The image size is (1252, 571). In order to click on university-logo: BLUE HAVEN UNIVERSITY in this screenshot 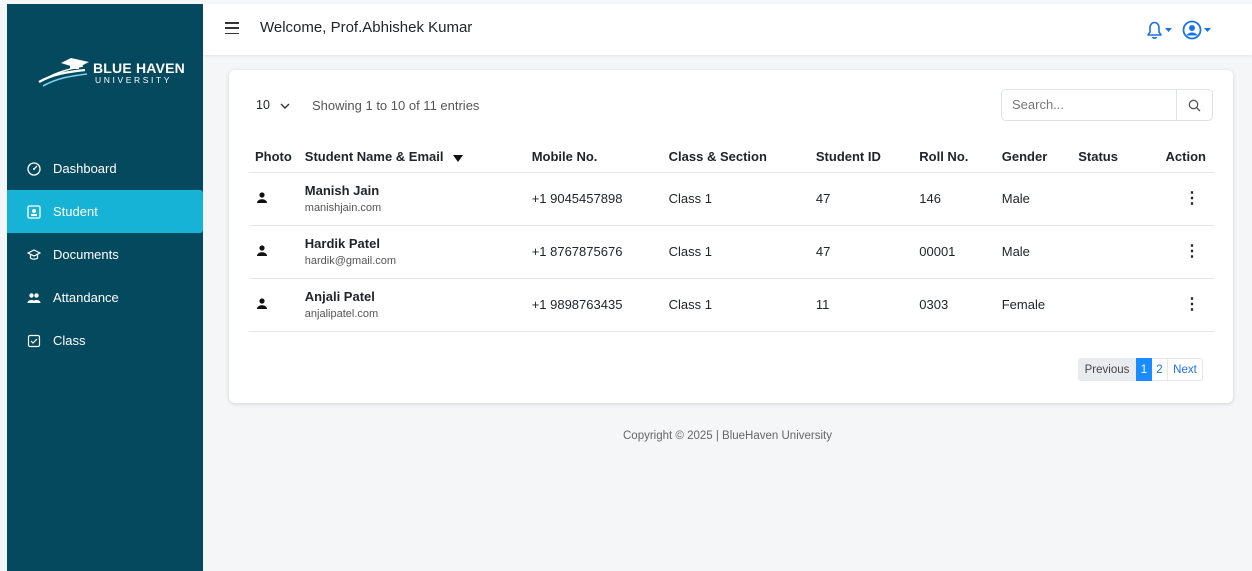, I will do `click(112, 70)`.